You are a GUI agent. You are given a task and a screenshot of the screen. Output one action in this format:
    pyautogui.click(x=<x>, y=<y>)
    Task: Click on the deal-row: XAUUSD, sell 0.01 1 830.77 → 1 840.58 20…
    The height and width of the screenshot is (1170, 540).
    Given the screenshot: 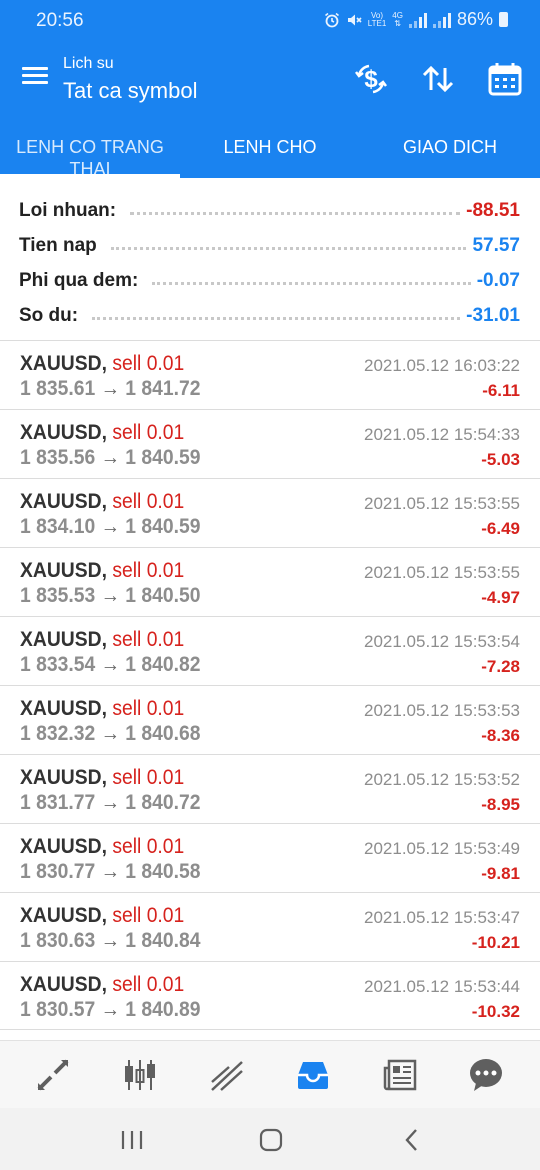 What is the action you would take?
    pyautogui.click(x=270, y=857)
    